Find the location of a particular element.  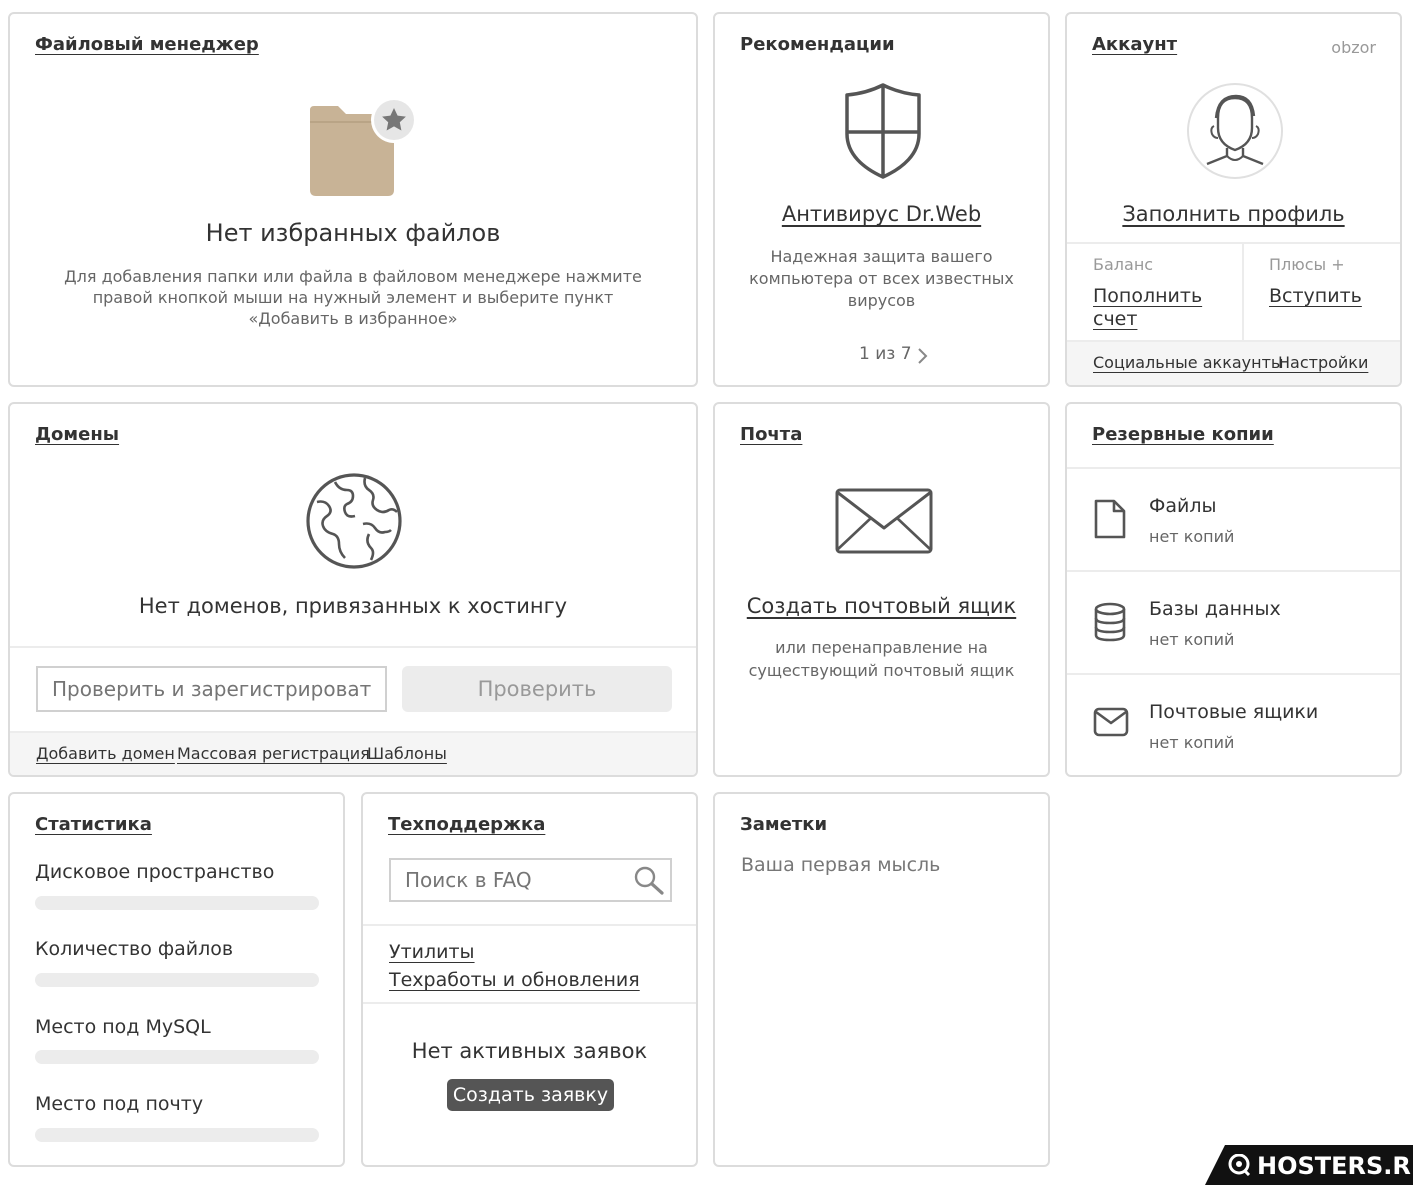

backup-row-files: Файлы нет копий is located at coordinates (1233, 519).